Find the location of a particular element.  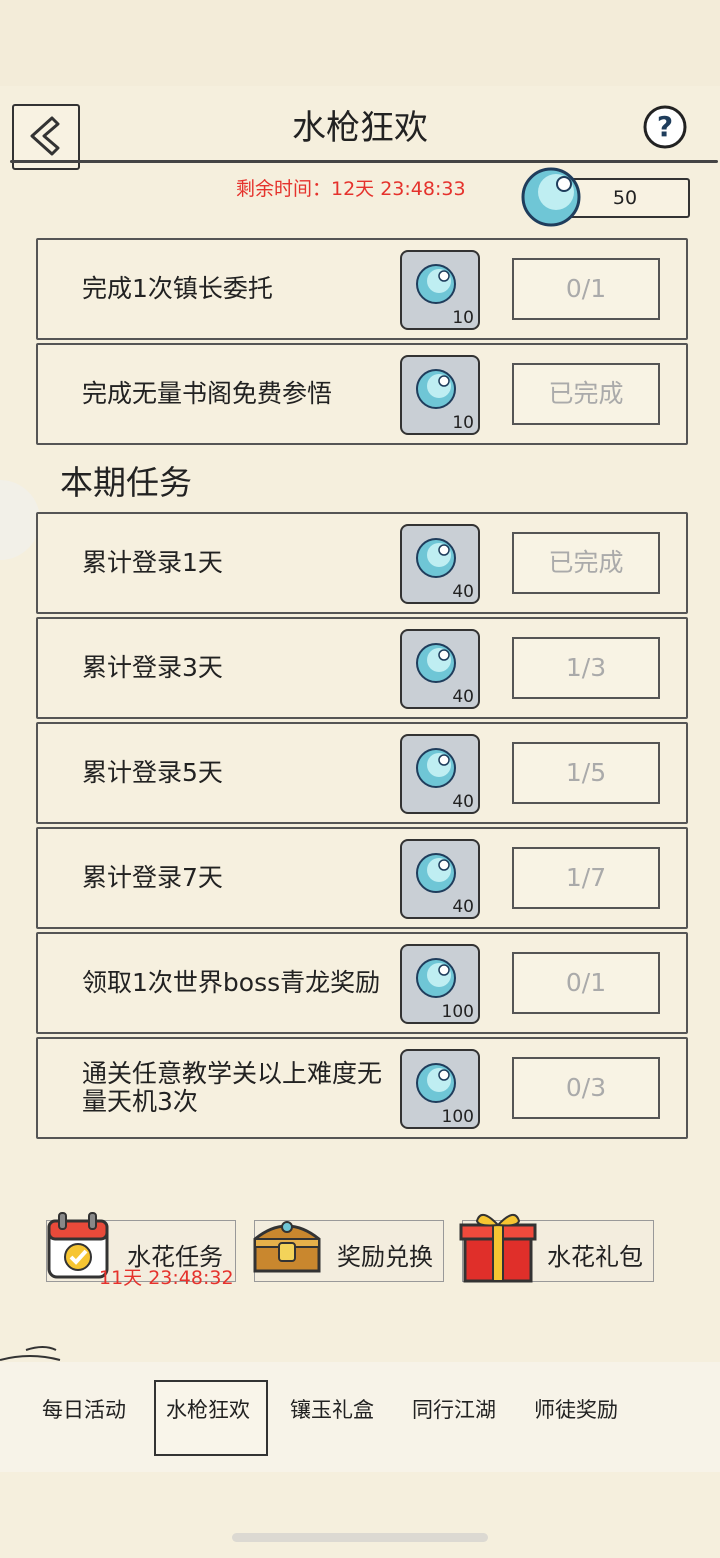

splash-gift-button: 水花礼包 is located at coordinates (556, 1248).